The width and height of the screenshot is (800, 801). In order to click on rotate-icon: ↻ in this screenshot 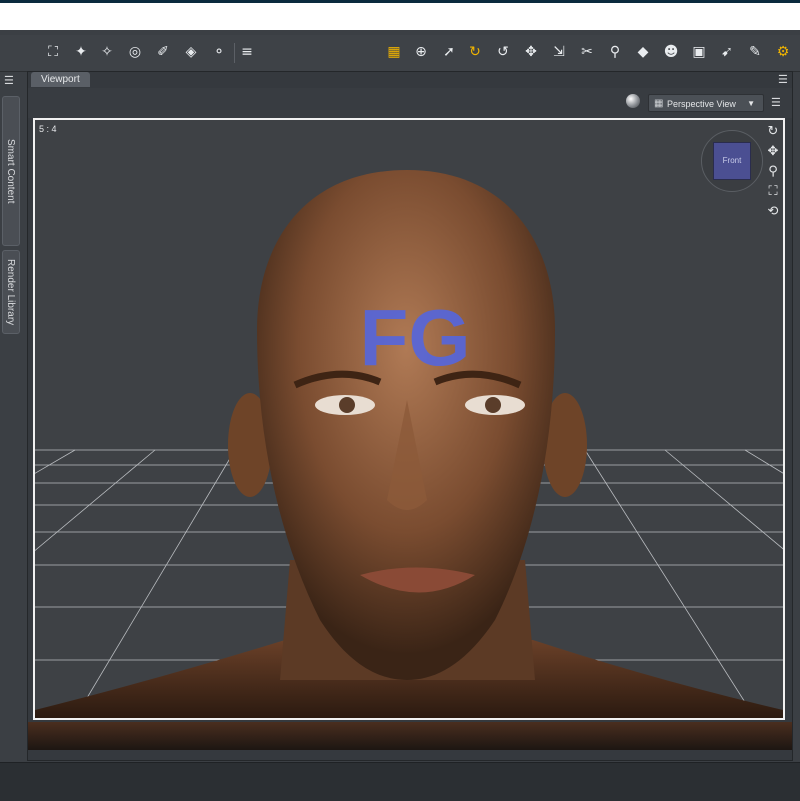, I will do `click(475, 52)`.